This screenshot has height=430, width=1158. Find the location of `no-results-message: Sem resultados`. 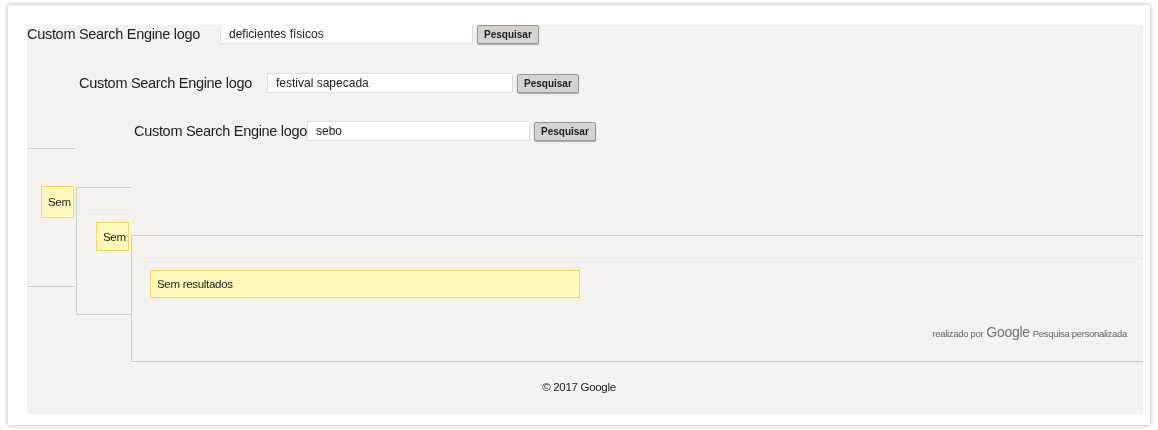

no-results-message: Sem resultados is located at coordinates (365, 284).